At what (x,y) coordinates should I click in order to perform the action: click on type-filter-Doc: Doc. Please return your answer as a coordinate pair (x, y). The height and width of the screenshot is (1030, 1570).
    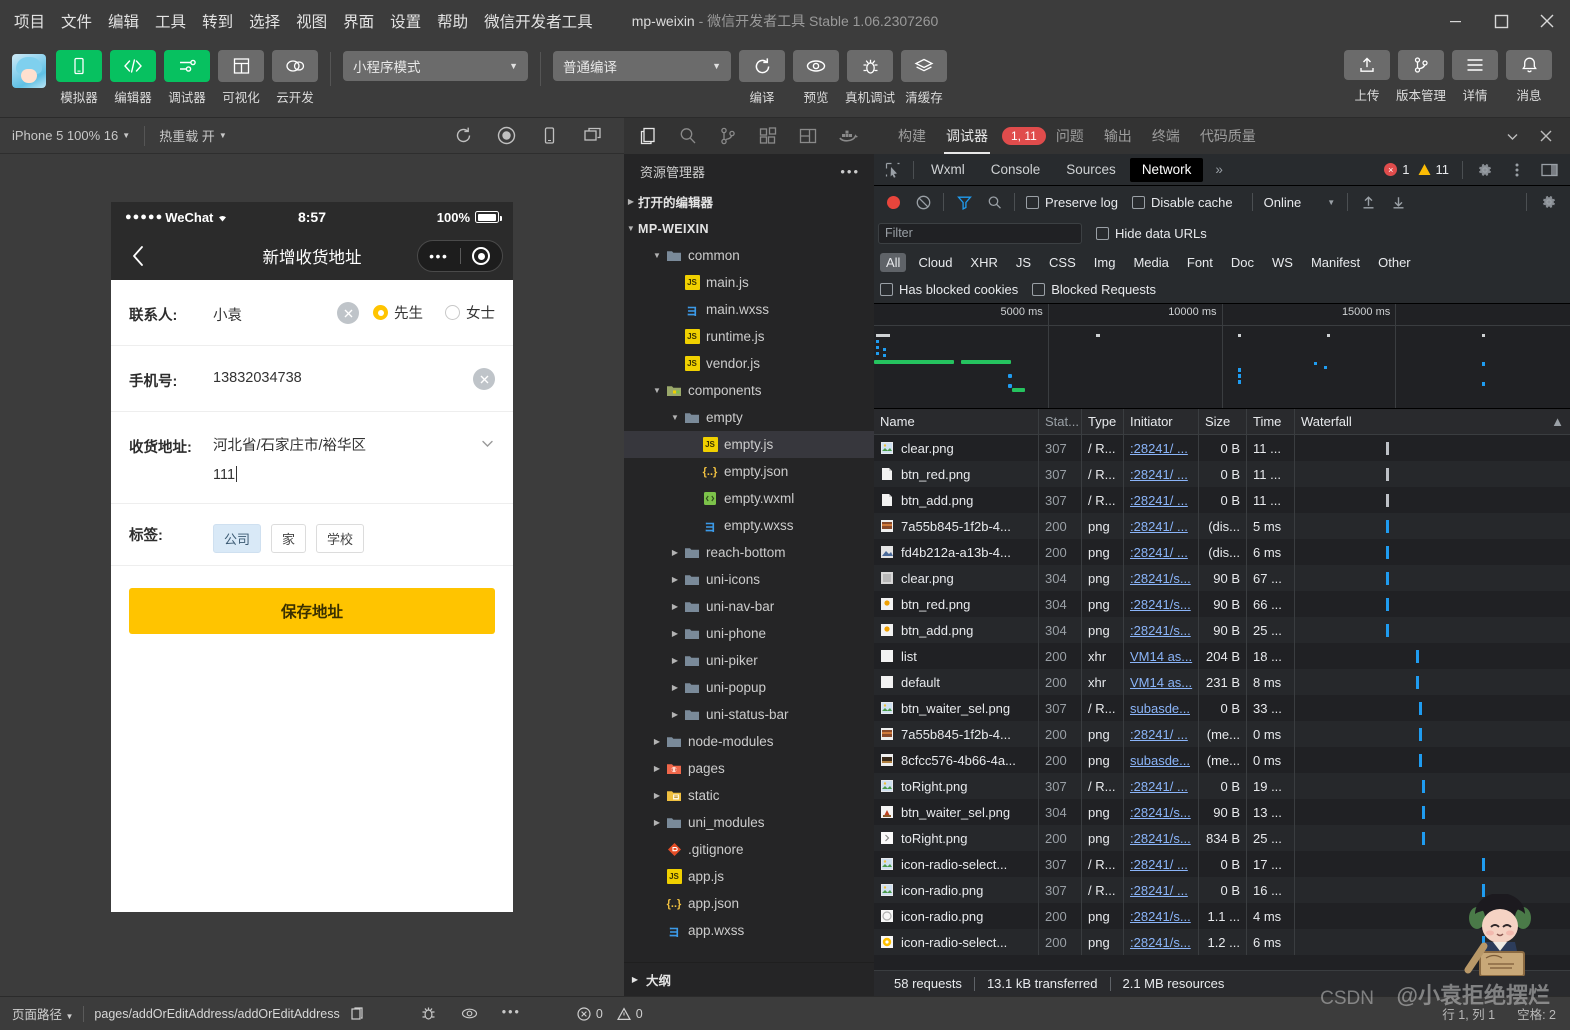
    Looking at the image, I should click on (1242, 262).